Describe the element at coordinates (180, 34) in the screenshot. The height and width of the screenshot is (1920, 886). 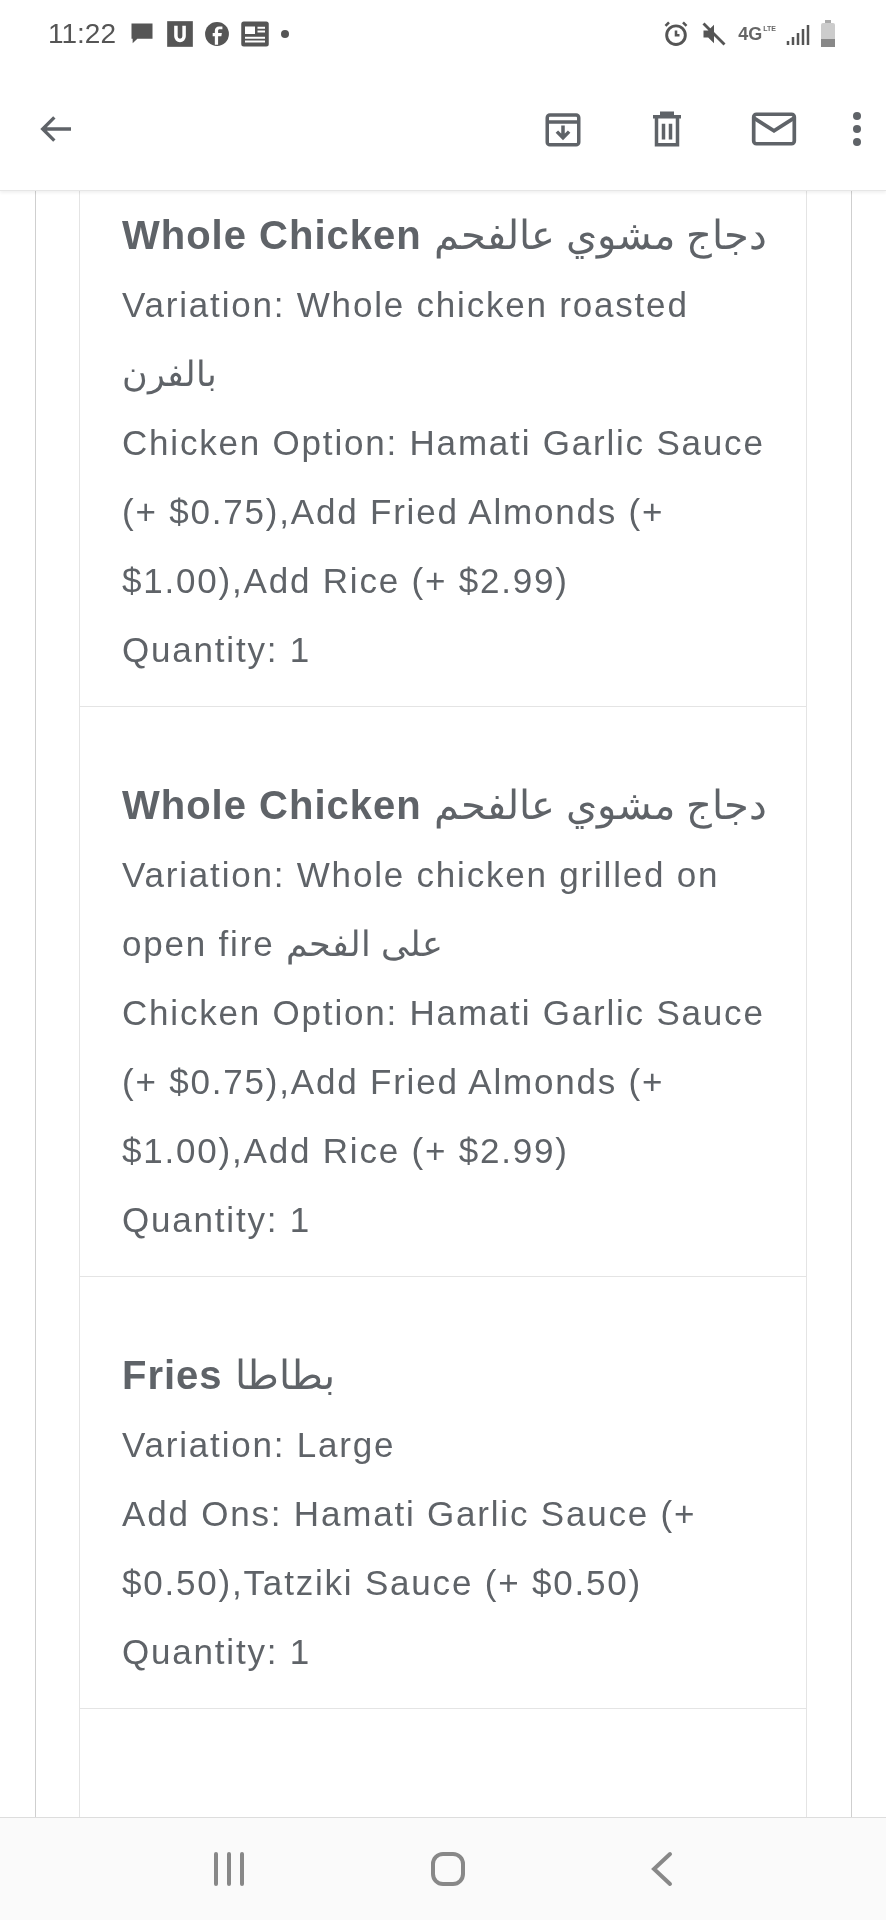
I see `app-icon` at that location.